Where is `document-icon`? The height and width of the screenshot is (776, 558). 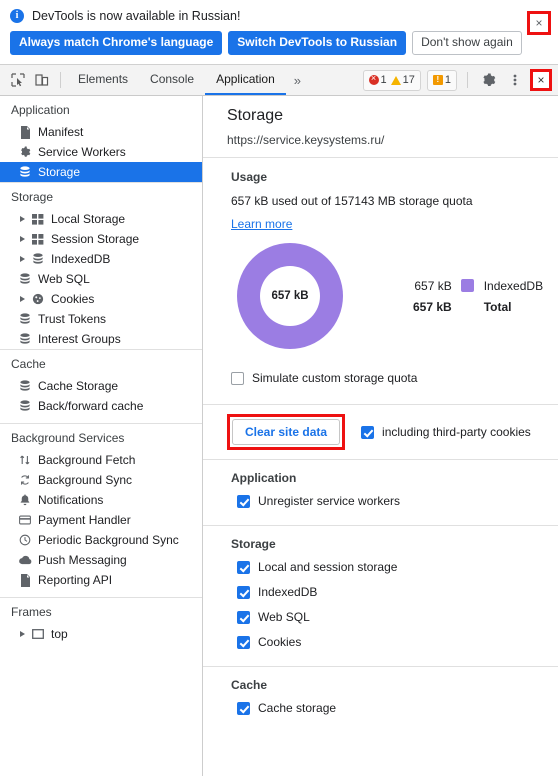
document-icon is located at coordinates (25, 132).